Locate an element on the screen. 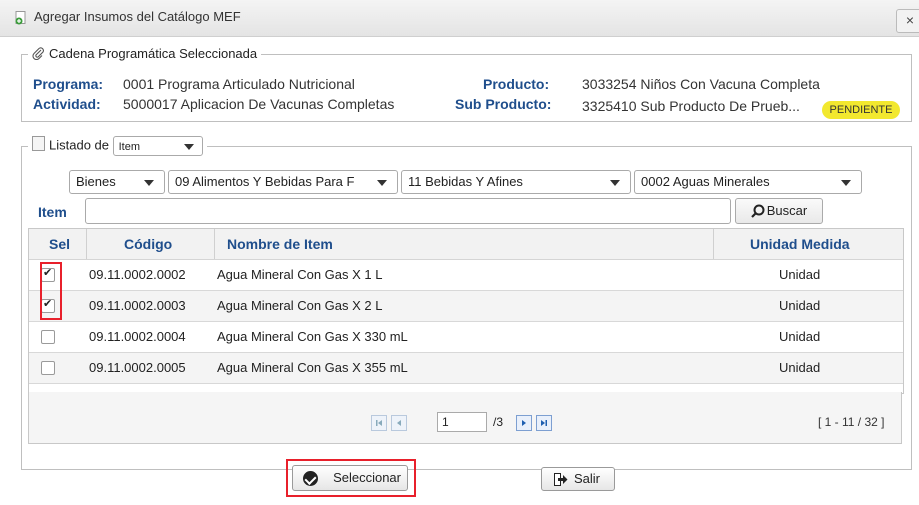 This screenshot has height=505, width=919. next-page-button is located at coordinates (524, 423).